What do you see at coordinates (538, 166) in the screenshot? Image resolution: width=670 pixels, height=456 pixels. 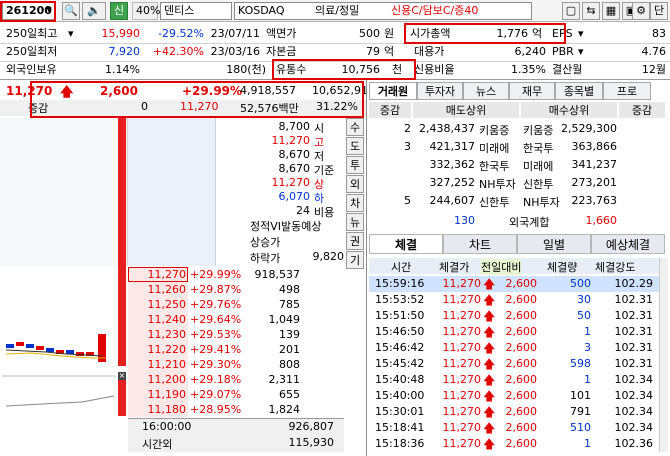 I see `broker-buy-name: 미래에` at bounding box center [538, 166].